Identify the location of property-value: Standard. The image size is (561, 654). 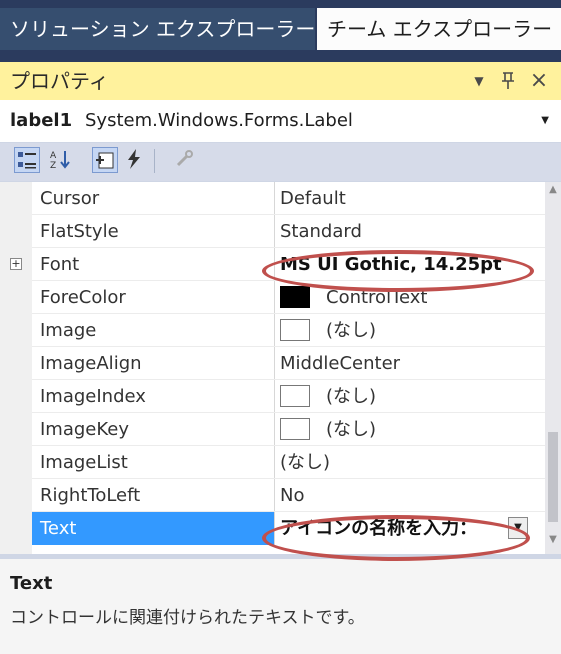
(321, 231).